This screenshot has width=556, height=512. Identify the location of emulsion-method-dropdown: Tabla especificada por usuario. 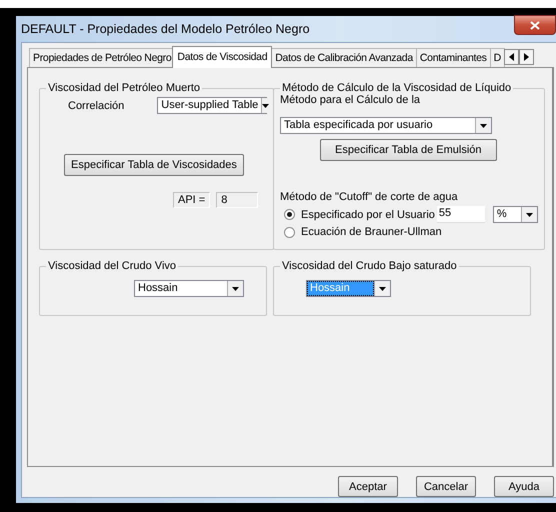
(386, 125).